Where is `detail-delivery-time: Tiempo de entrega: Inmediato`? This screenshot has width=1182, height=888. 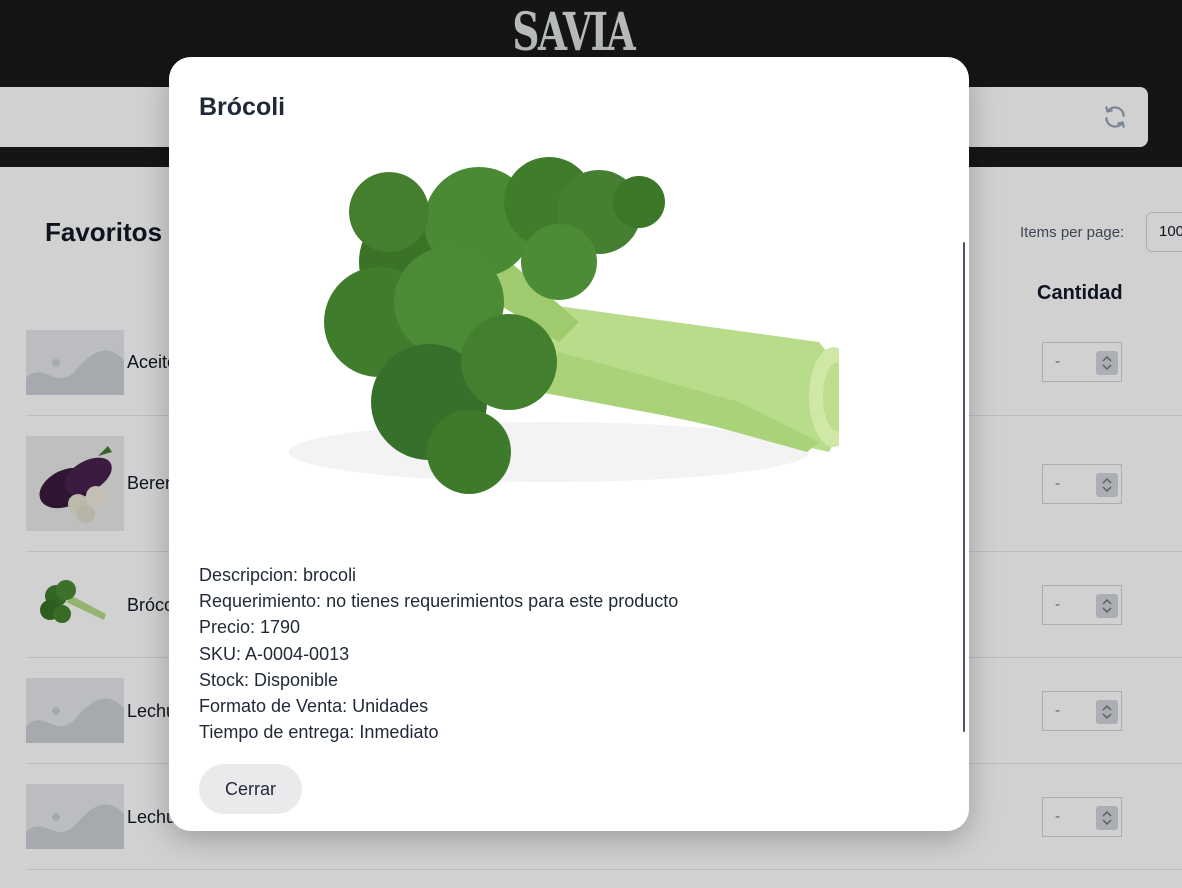 detail-delivery-time: Tiempo de entrega: Inmediato is located at coordinates (319, 732).